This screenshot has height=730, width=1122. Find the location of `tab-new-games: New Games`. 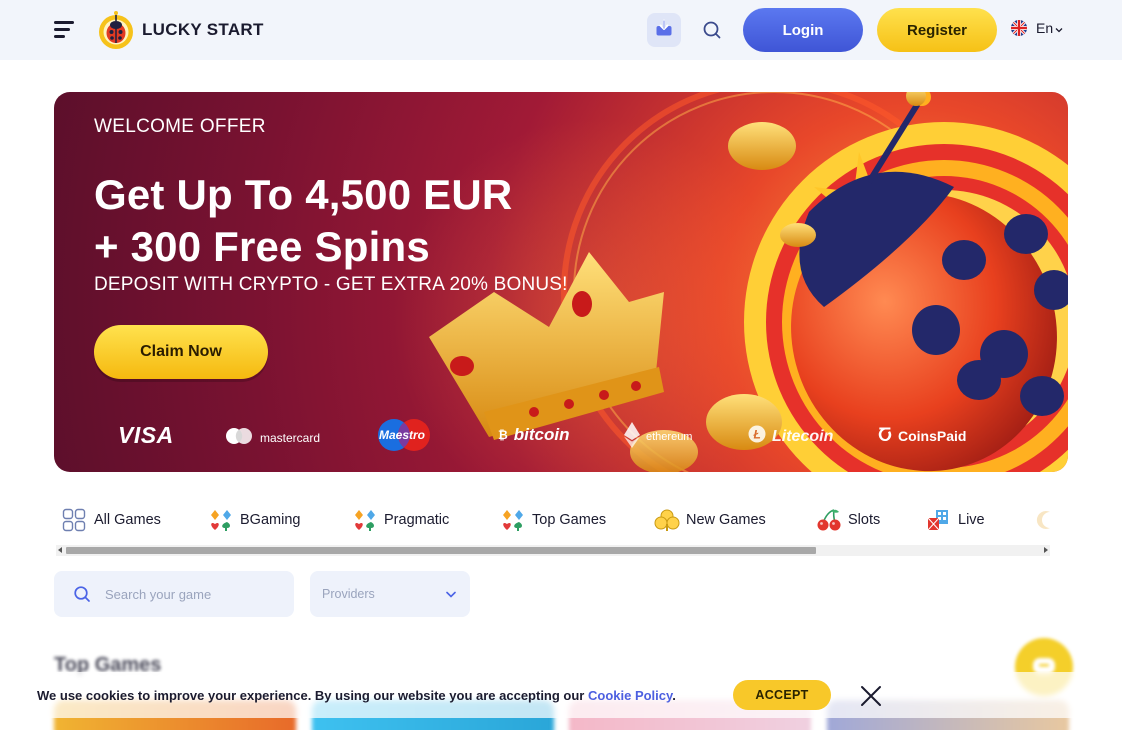

tab-new-games: New Games is located at coordinates (710, 520).